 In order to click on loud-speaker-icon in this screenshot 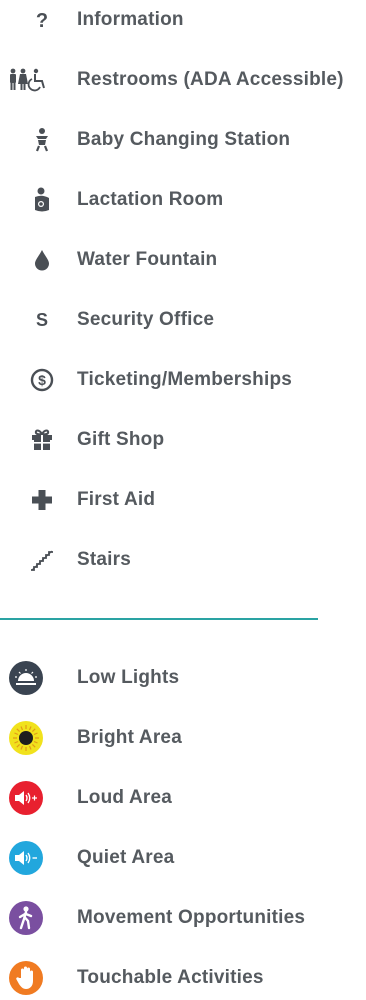, I will do `click(26, 798)`.